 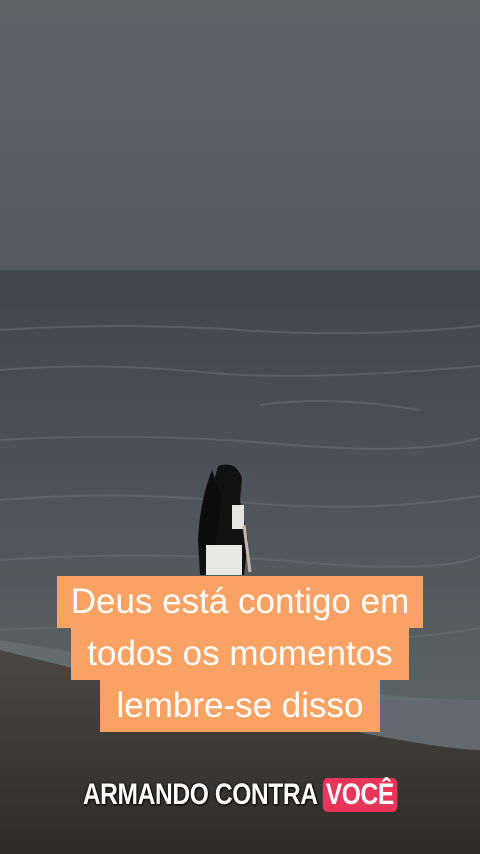 I want to click on watermark: ARMANDO CONTRA VOCÊ, so click(x=240, y=795).